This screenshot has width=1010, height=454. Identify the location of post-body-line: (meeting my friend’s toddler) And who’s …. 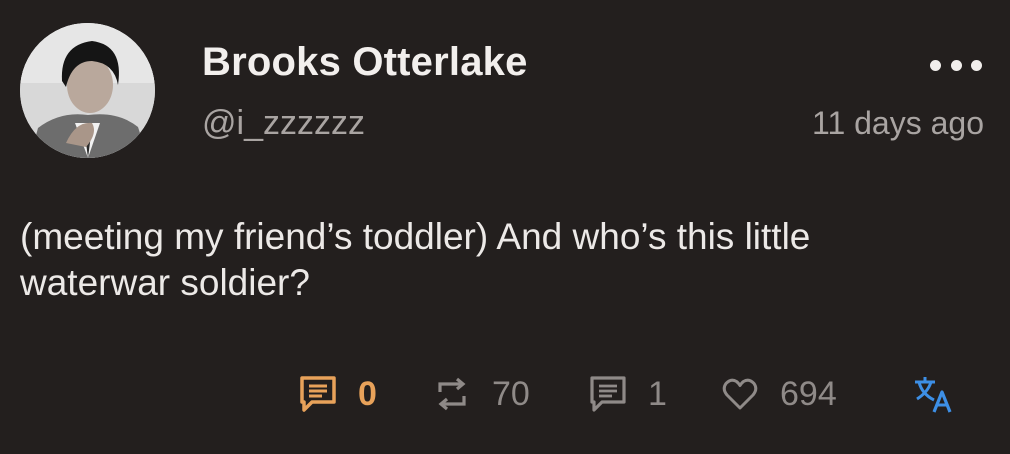
(415, 236).